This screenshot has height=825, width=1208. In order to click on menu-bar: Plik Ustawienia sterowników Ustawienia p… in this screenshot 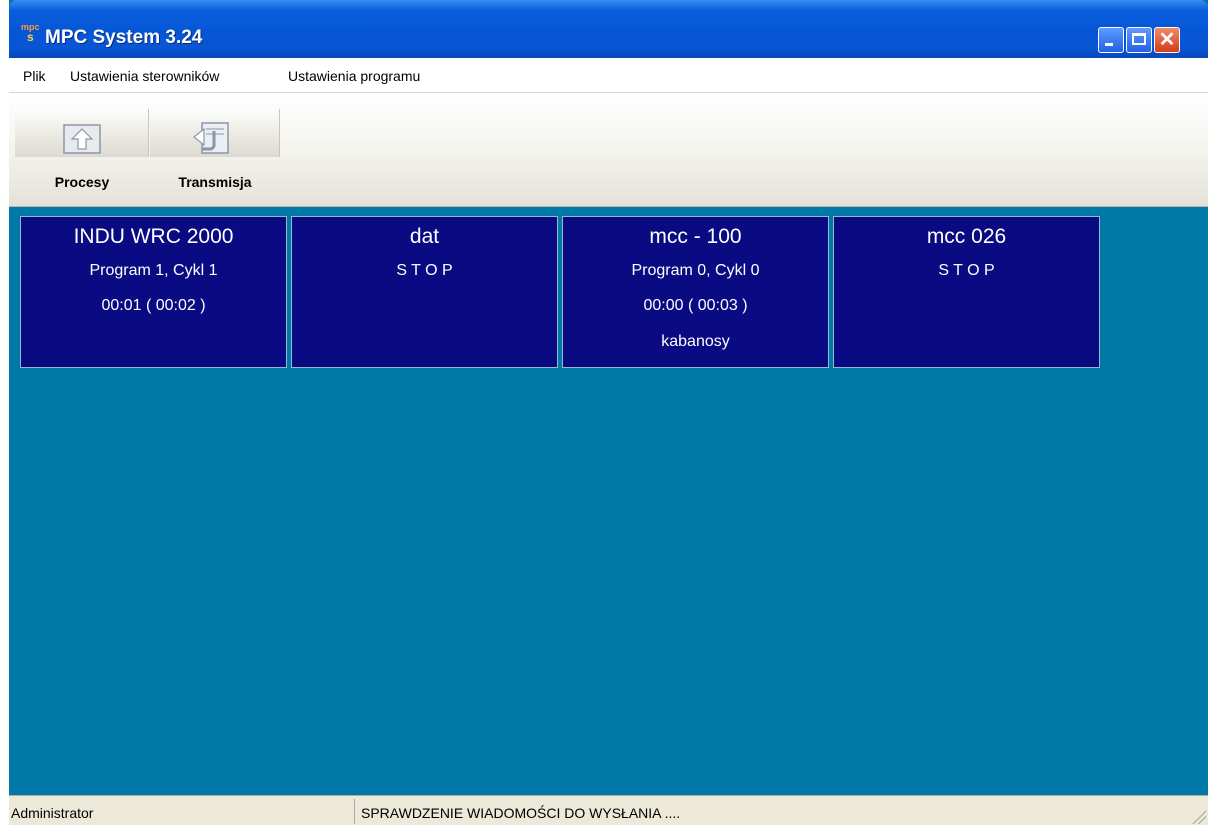, I will do `click(608, 75)`.